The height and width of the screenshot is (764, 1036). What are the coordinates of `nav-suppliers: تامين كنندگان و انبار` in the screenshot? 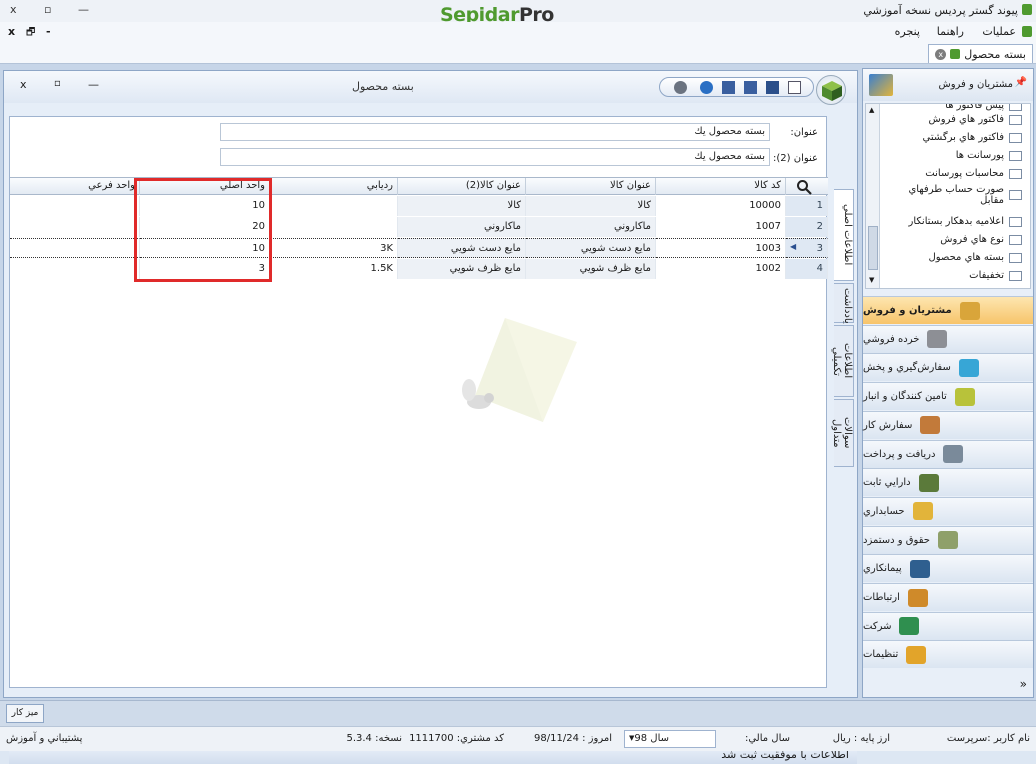 It's located at (948, 396).